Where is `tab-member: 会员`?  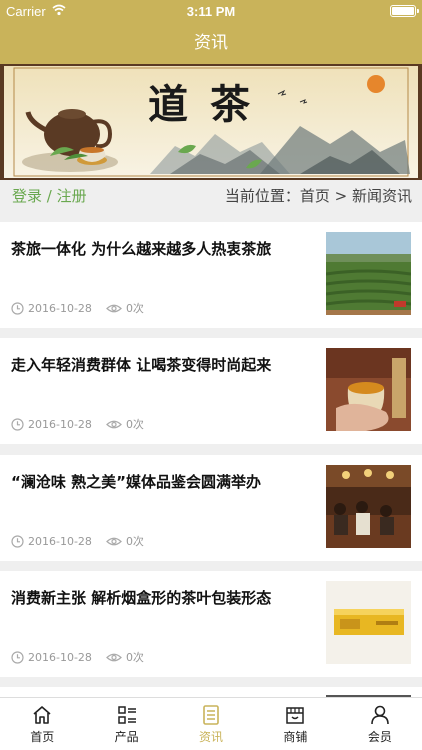
tab-member: 会员 is located at coordinates (380, 724).